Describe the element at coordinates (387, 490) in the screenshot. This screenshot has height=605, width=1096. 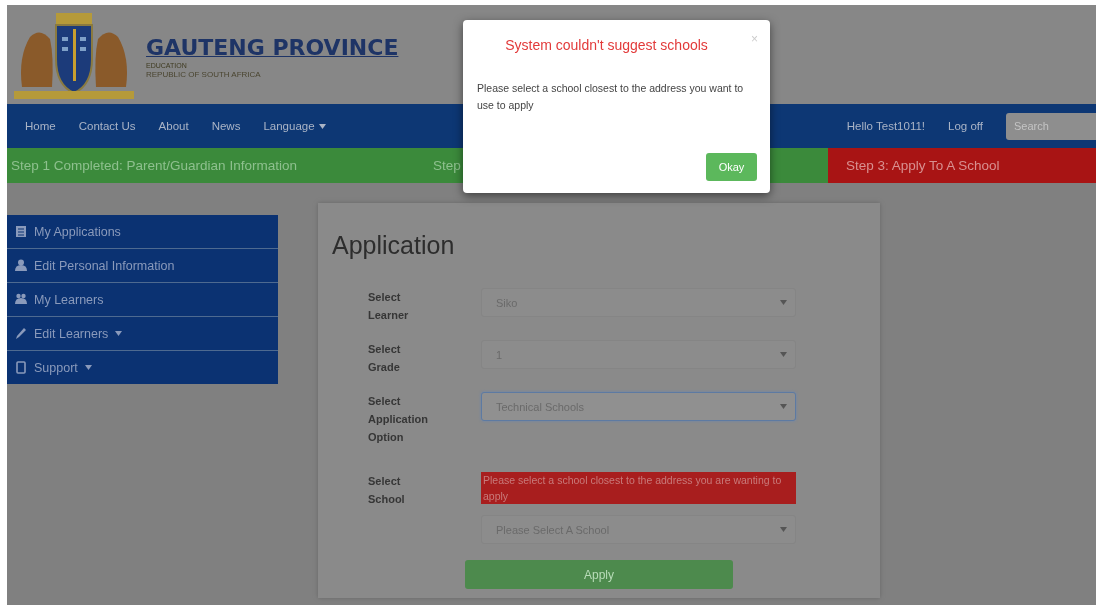
I see `field-label: Select School` at that location.